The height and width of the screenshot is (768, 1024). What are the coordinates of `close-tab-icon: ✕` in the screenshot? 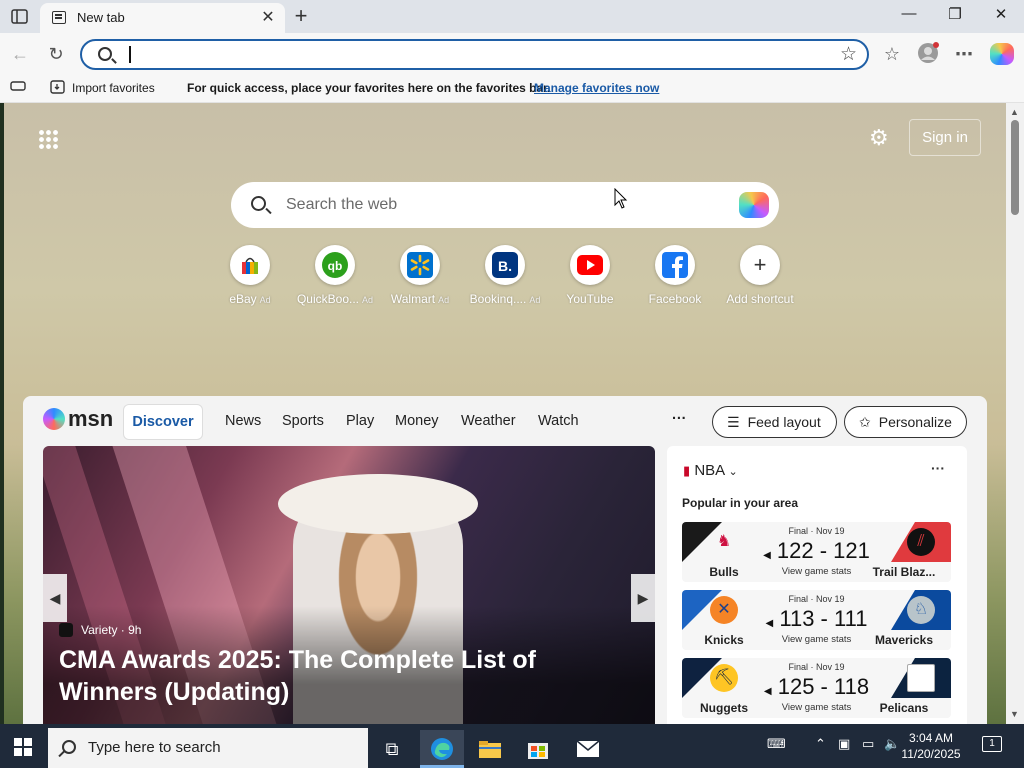 It's located at (268, 17).